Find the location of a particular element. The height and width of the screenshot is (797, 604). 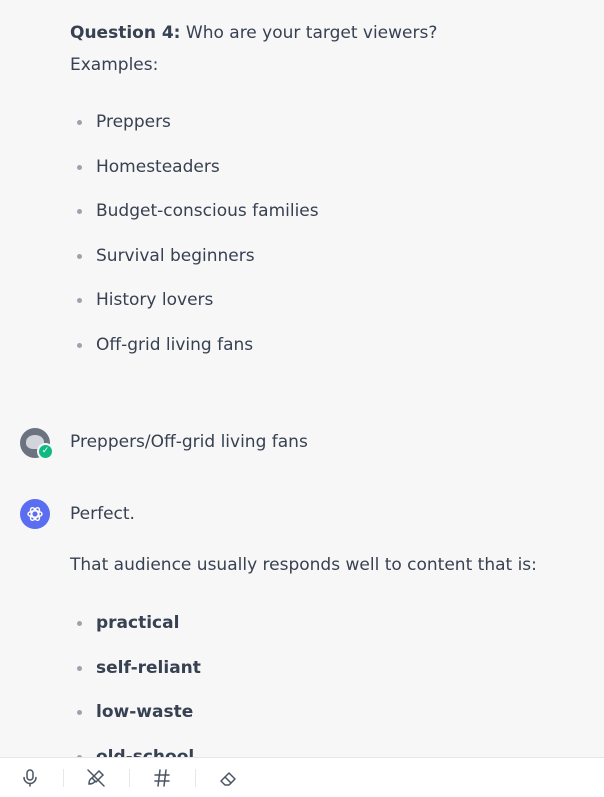

microphone-icon is located at coordinates (30, 778).